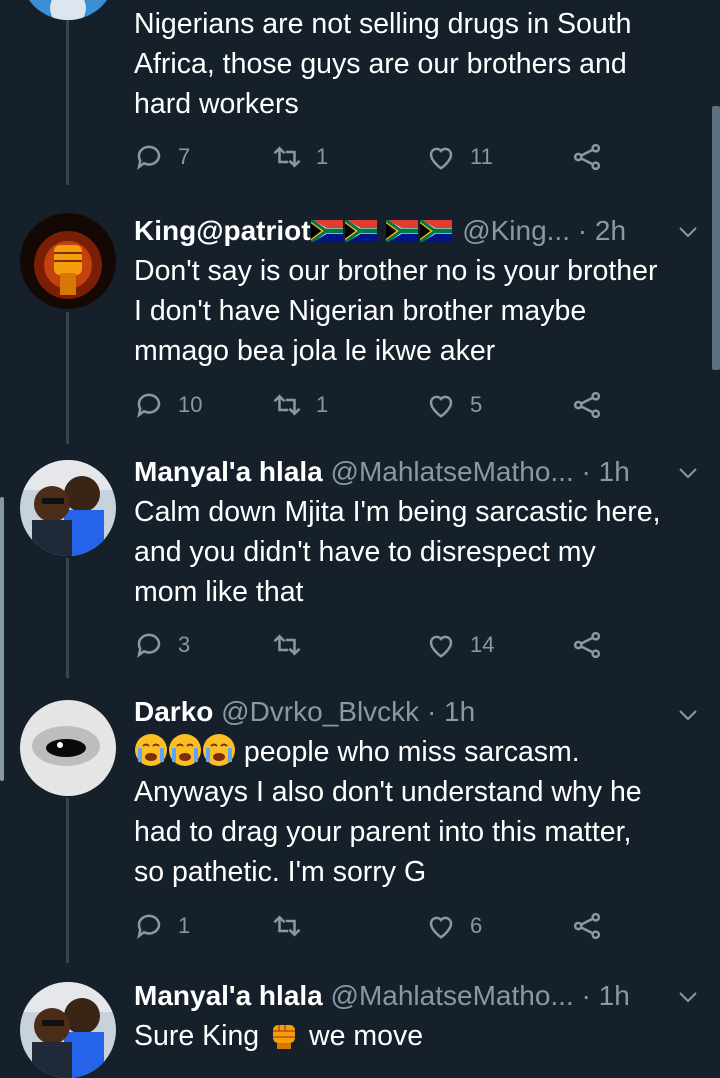 This screenshot has width=720, height=1078. I want to click on like-count: 5, so click(476, 404).